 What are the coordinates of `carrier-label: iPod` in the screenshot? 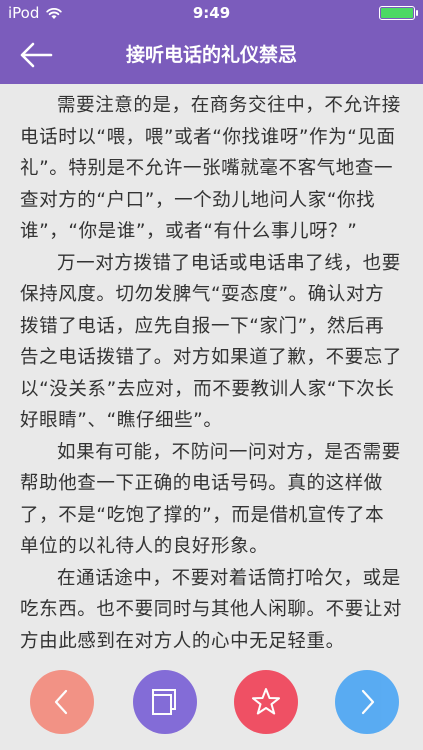 It's located at (24, 13).